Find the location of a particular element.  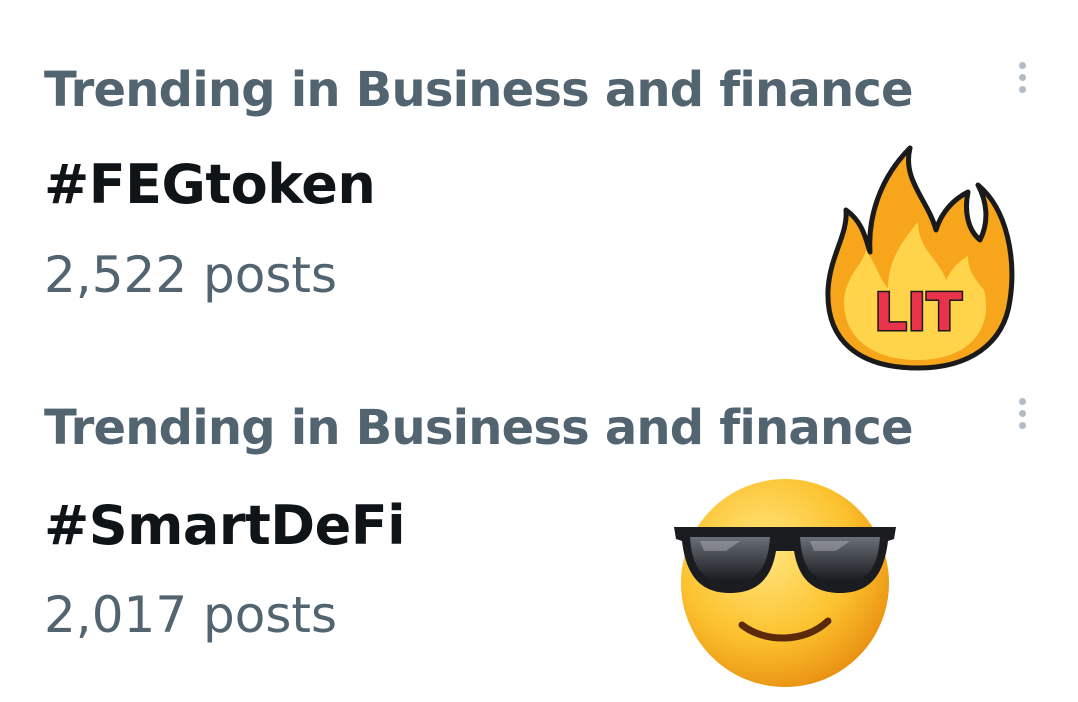

trend-post-count: 2,017 posts is located at coordinates (191, 615).